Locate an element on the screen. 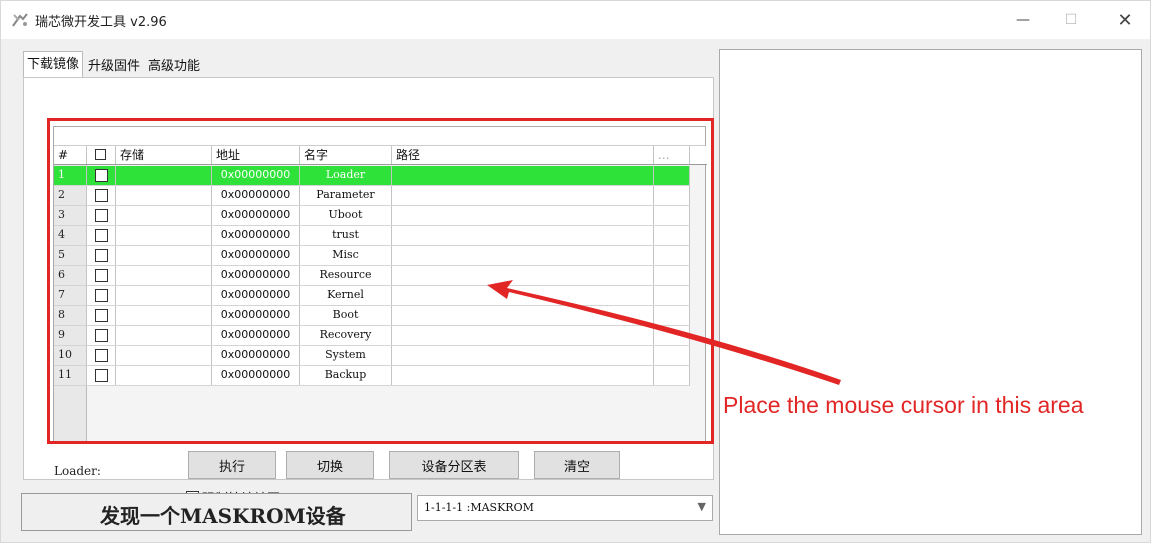  loader-label: Loader: is located at coordinates (77, 471).